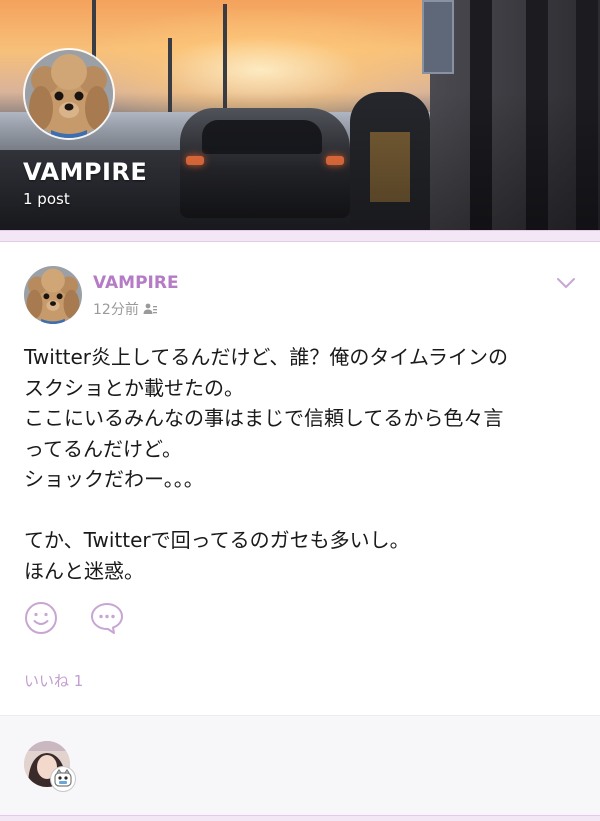 This screenshot has height=821, width=600. What do you see at coordinates (41, 618) in the screenshot?
I see `smile-icon` at bounding box center [41, 618].